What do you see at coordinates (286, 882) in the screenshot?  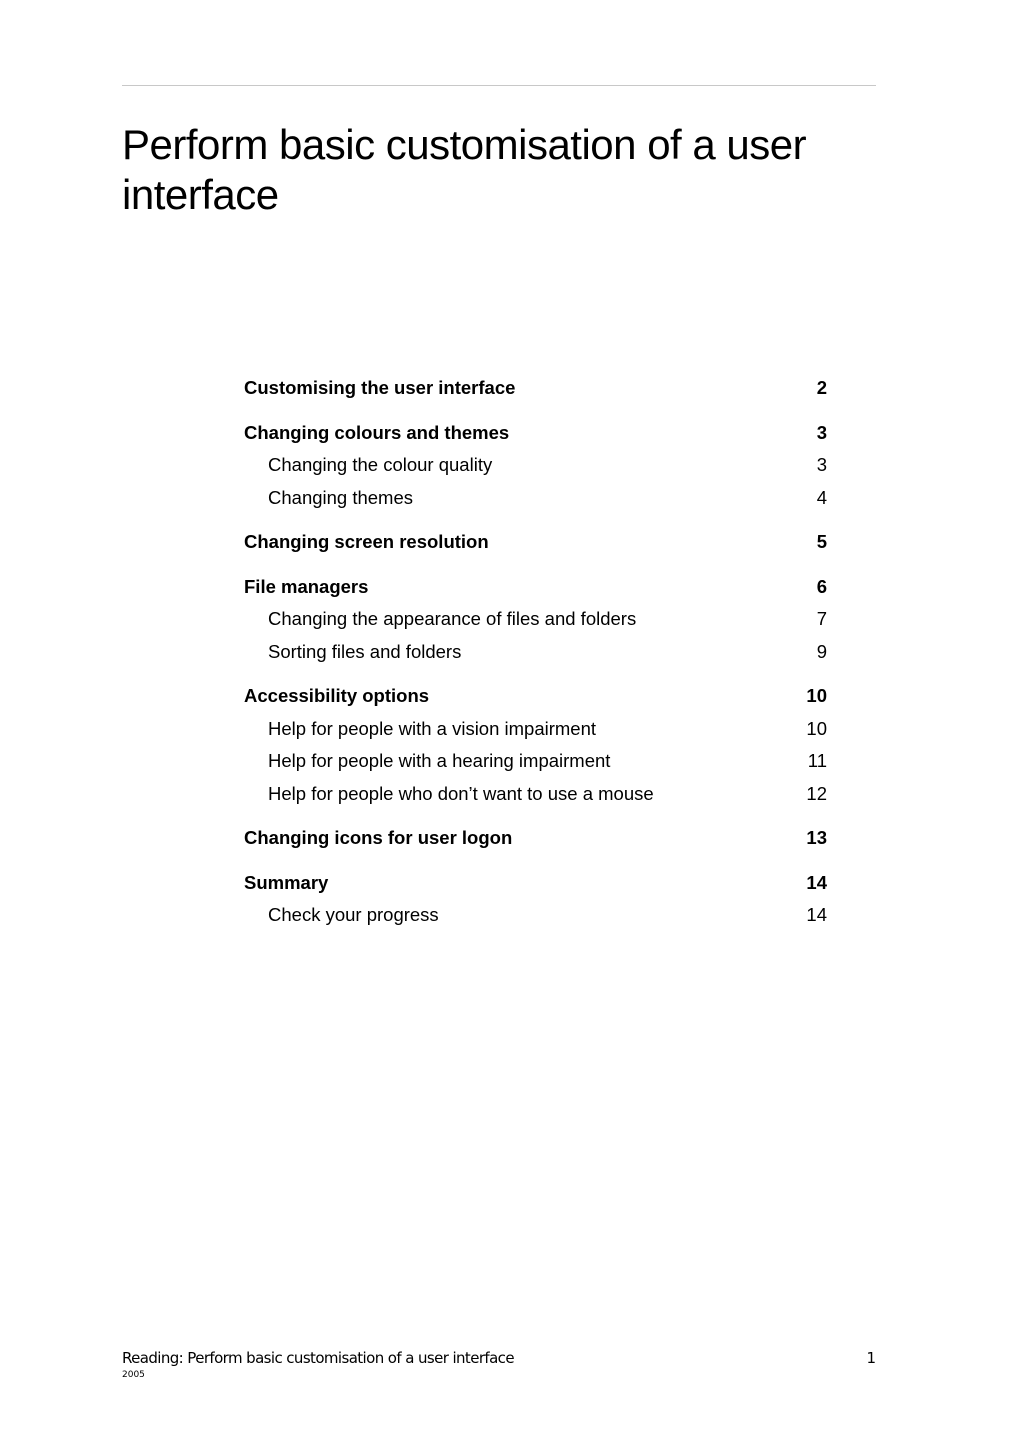 I see `toc-entry-label: Summary` at bounding box center [286, 882].